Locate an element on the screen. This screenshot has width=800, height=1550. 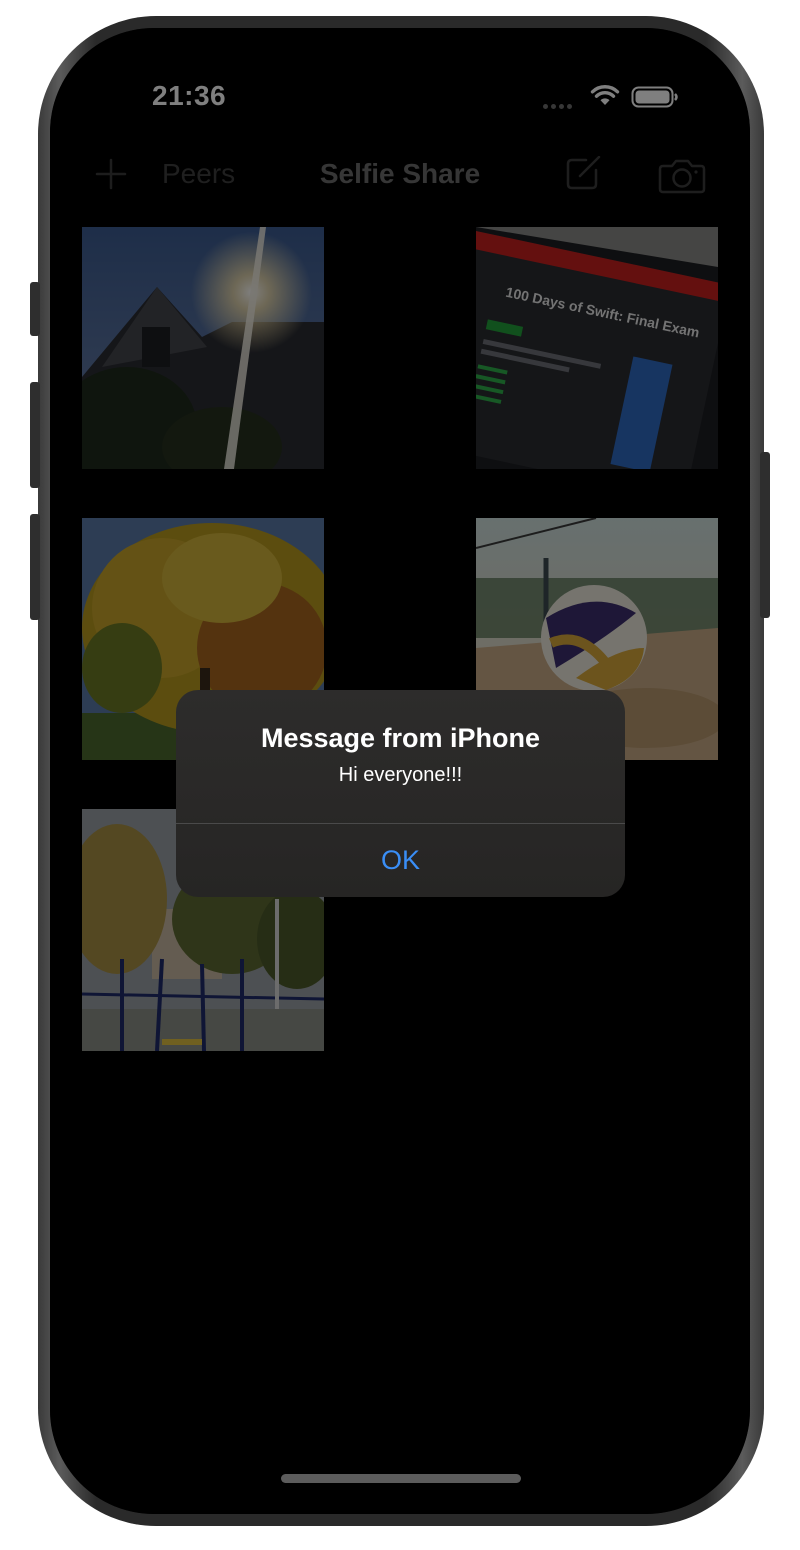
home-indicator is located at coordinates (401, 1478).